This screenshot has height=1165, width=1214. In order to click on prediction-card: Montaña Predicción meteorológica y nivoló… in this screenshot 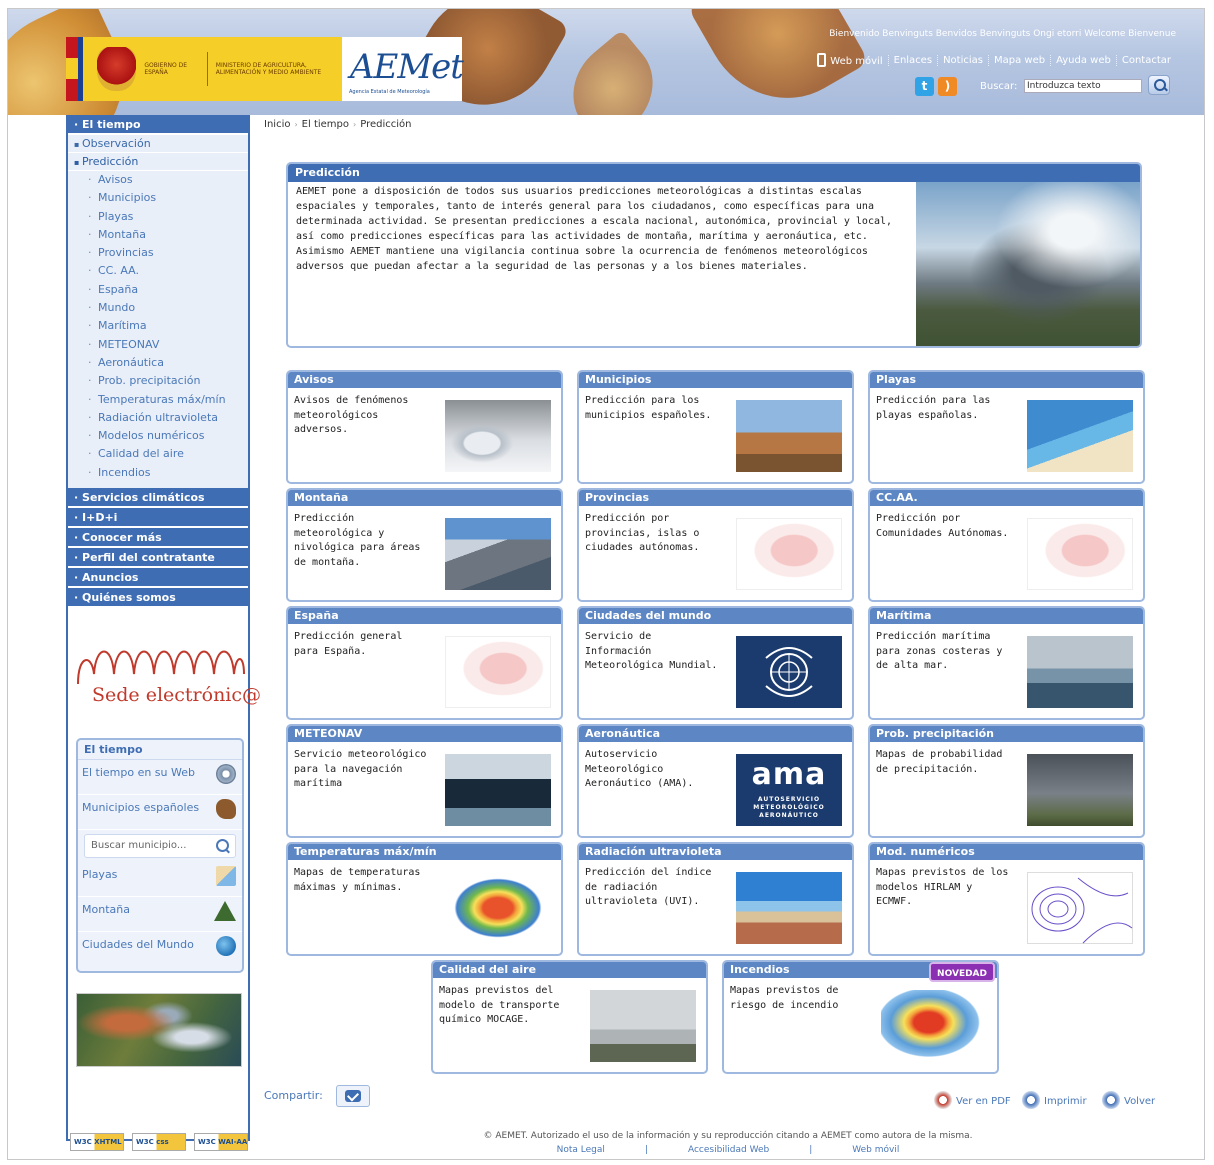, I will do `click(424, 545)`.